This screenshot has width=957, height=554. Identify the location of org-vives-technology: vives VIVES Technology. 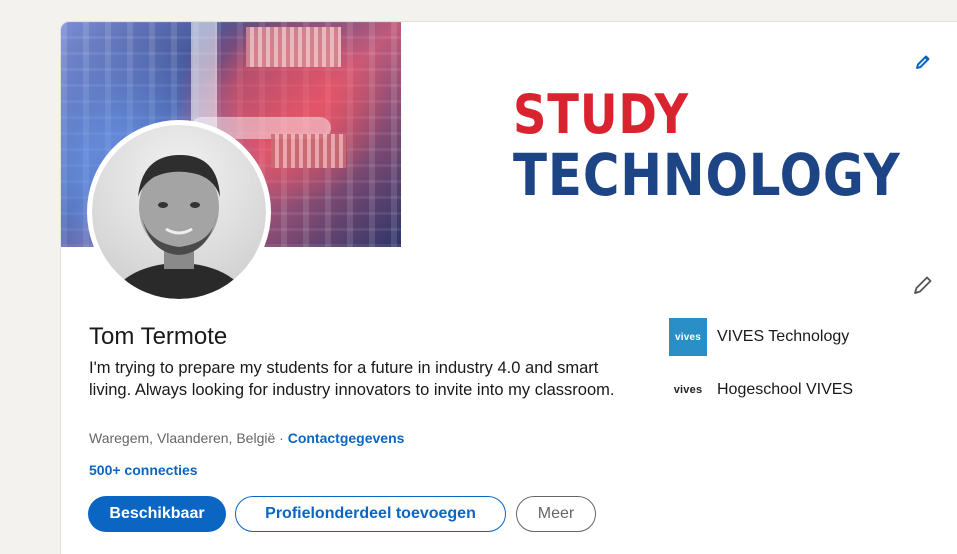
(759, 337).